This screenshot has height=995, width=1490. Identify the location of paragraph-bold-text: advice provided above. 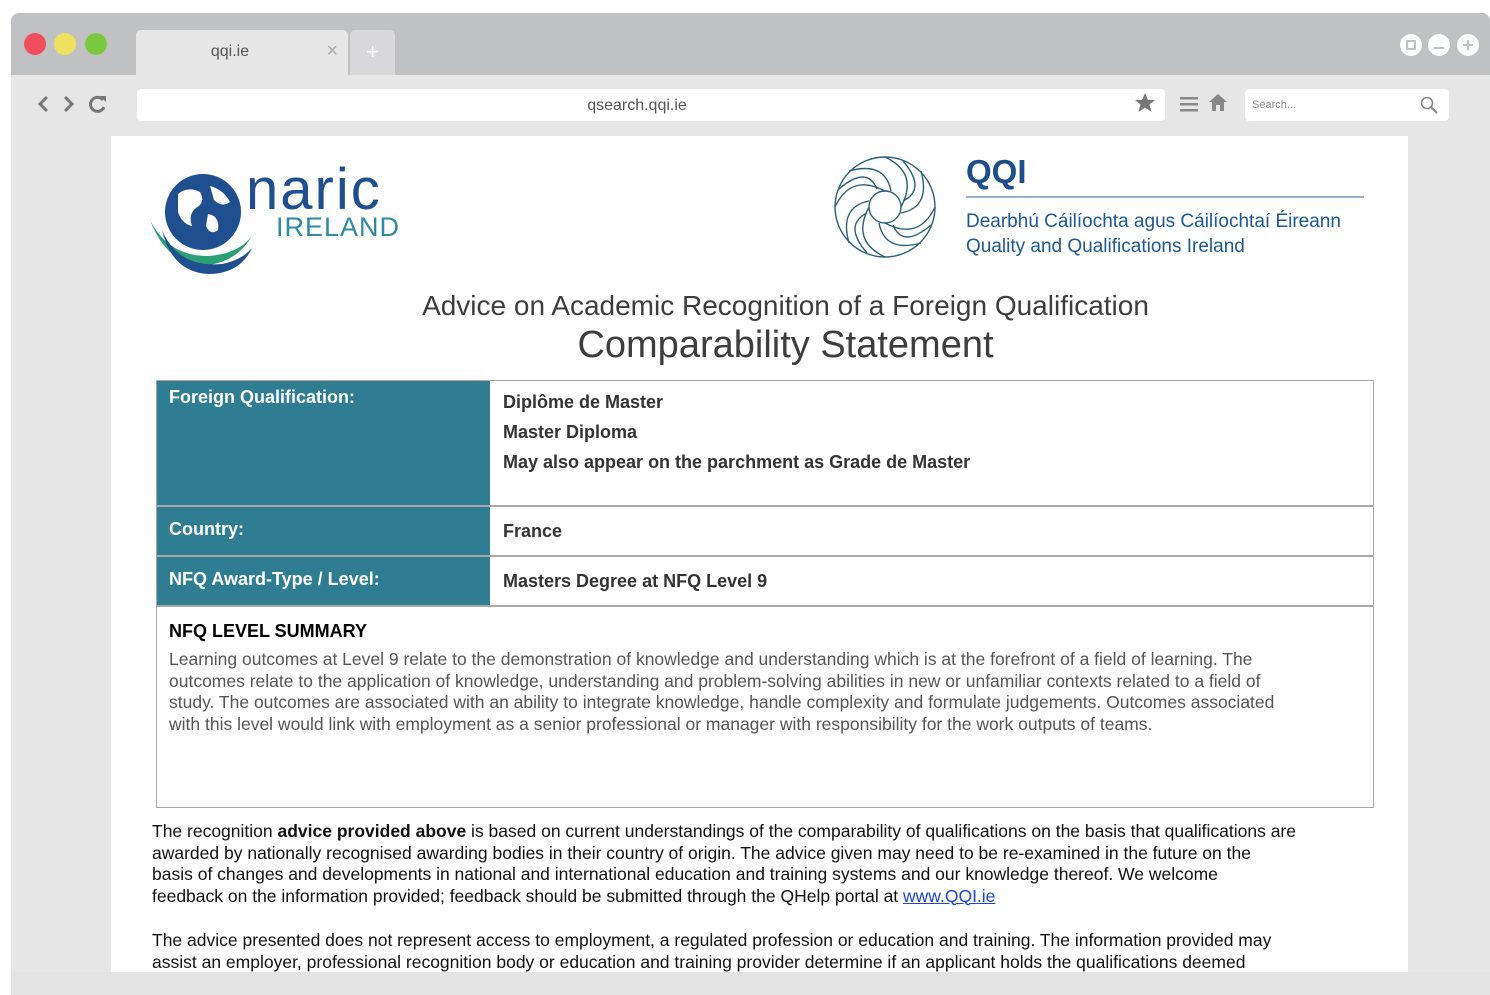
(372, 831).